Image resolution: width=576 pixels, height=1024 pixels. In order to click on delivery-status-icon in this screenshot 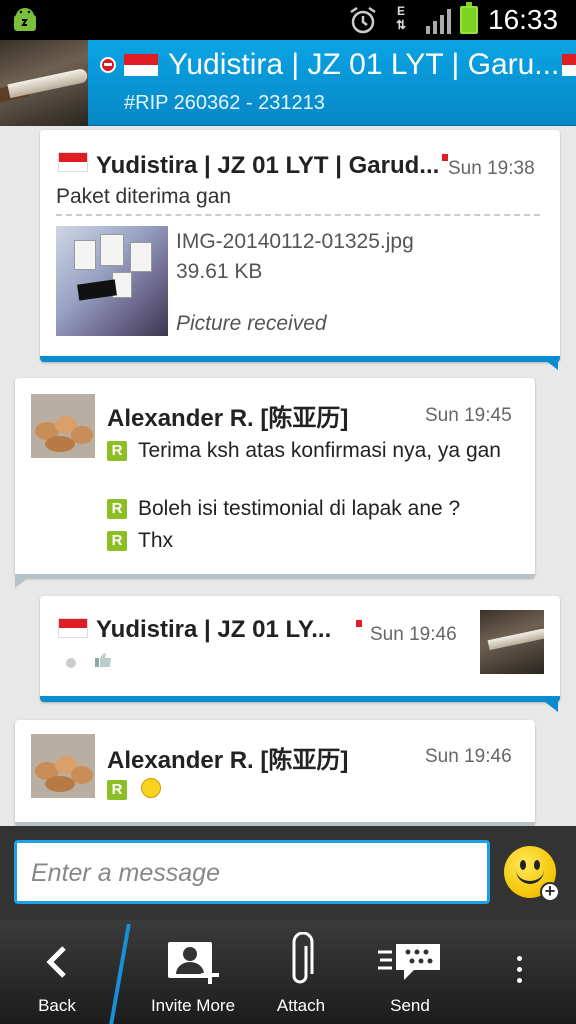, I will do `click(71, 663)`.